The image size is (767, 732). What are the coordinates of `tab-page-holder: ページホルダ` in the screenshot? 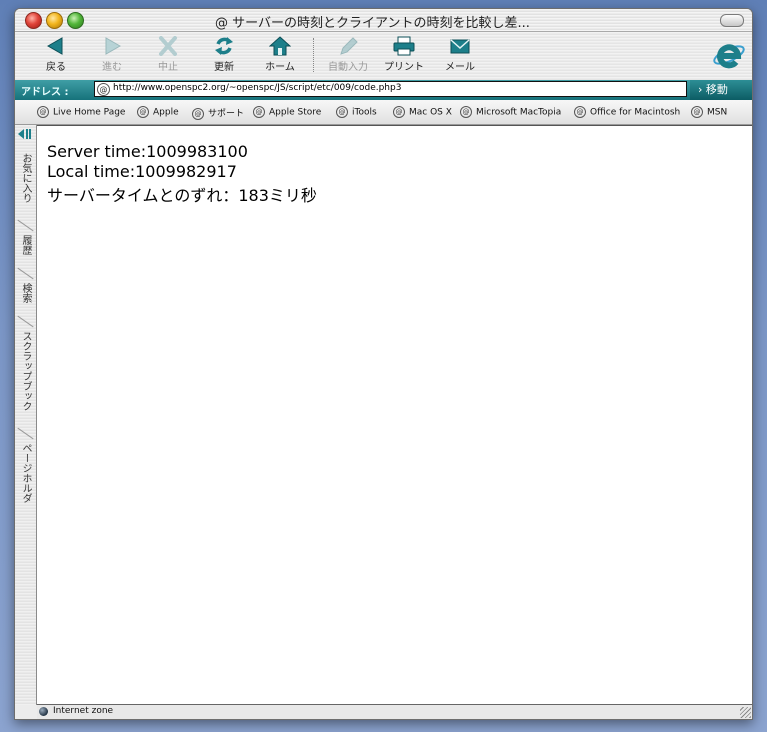 It's located at (25, 473).